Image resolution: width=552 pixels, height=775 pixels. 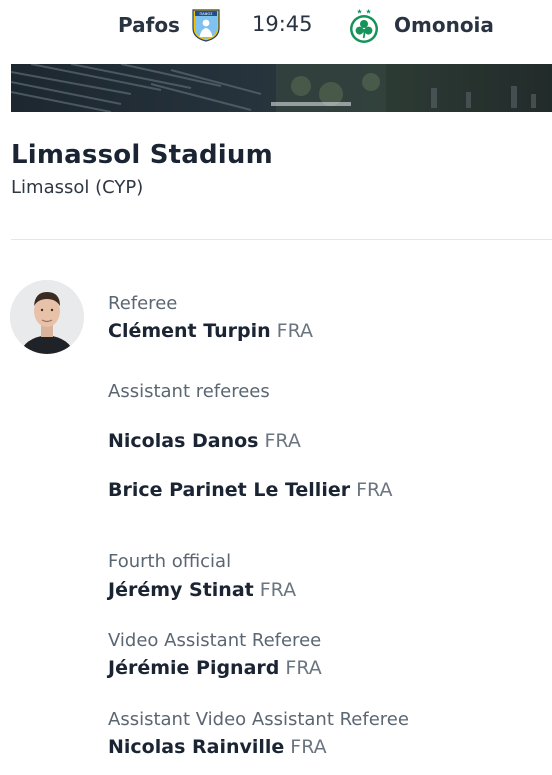 What do you see at coordinates (77, 187) in the screenshot?
I see `stadium-location: Limassol (CYP)` at bounding box center [77, 187].